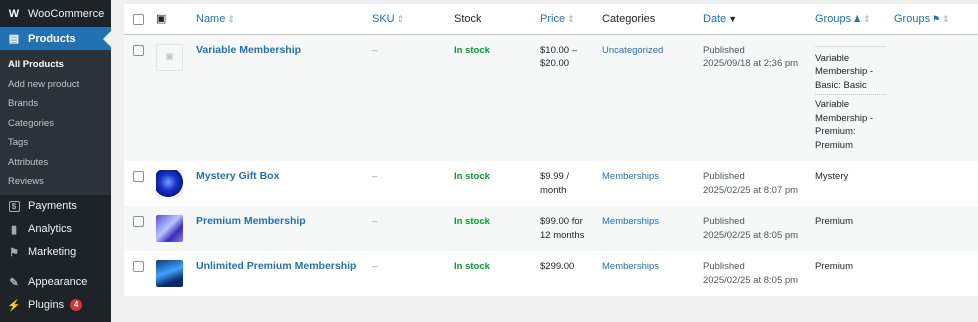 The width and height of the screenshot is (978, 322). I want to click on thumb-cell, so click(172, 183).